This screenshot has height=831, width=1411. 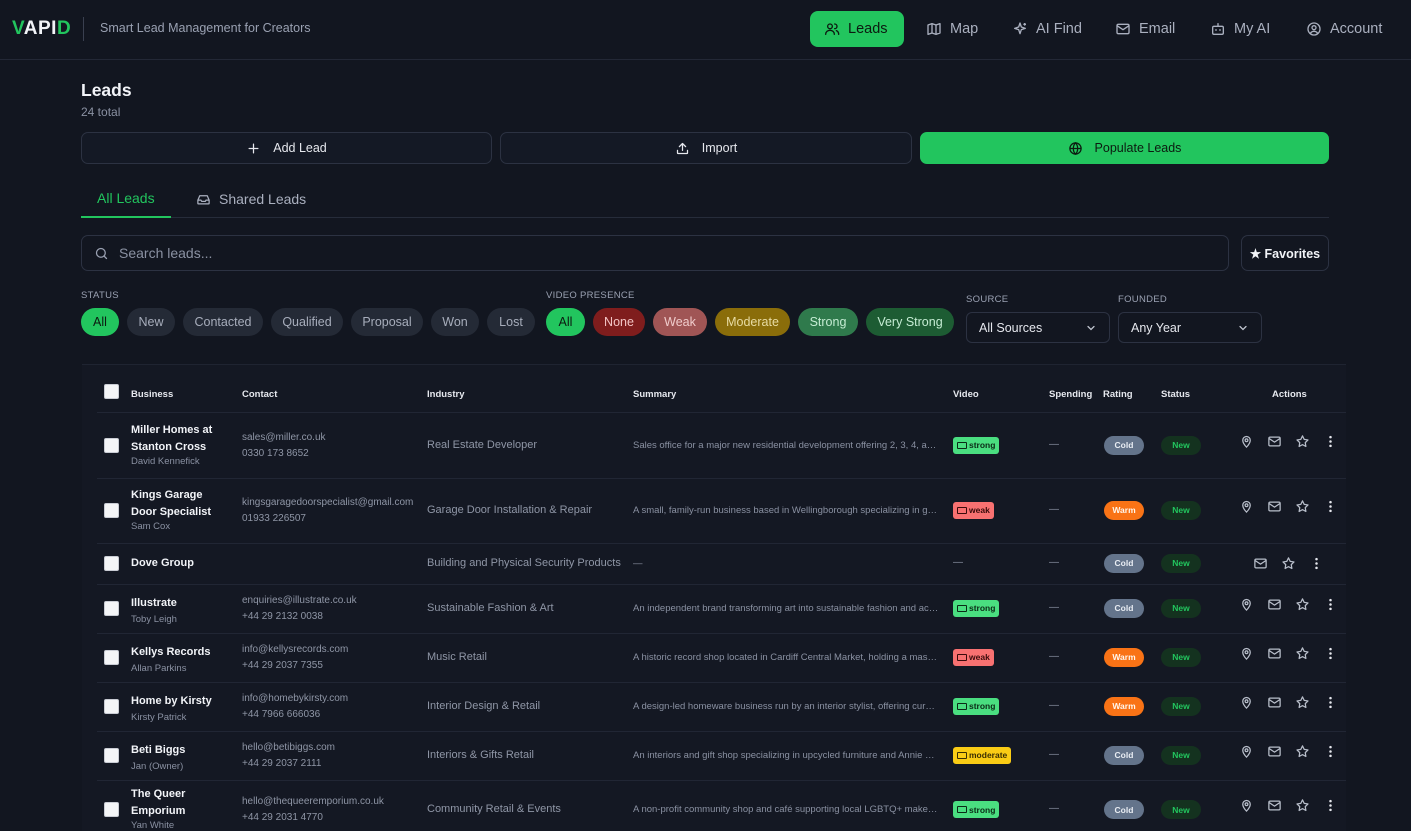 I want to click on video-filter-none: None, so click(x=619, y=322).